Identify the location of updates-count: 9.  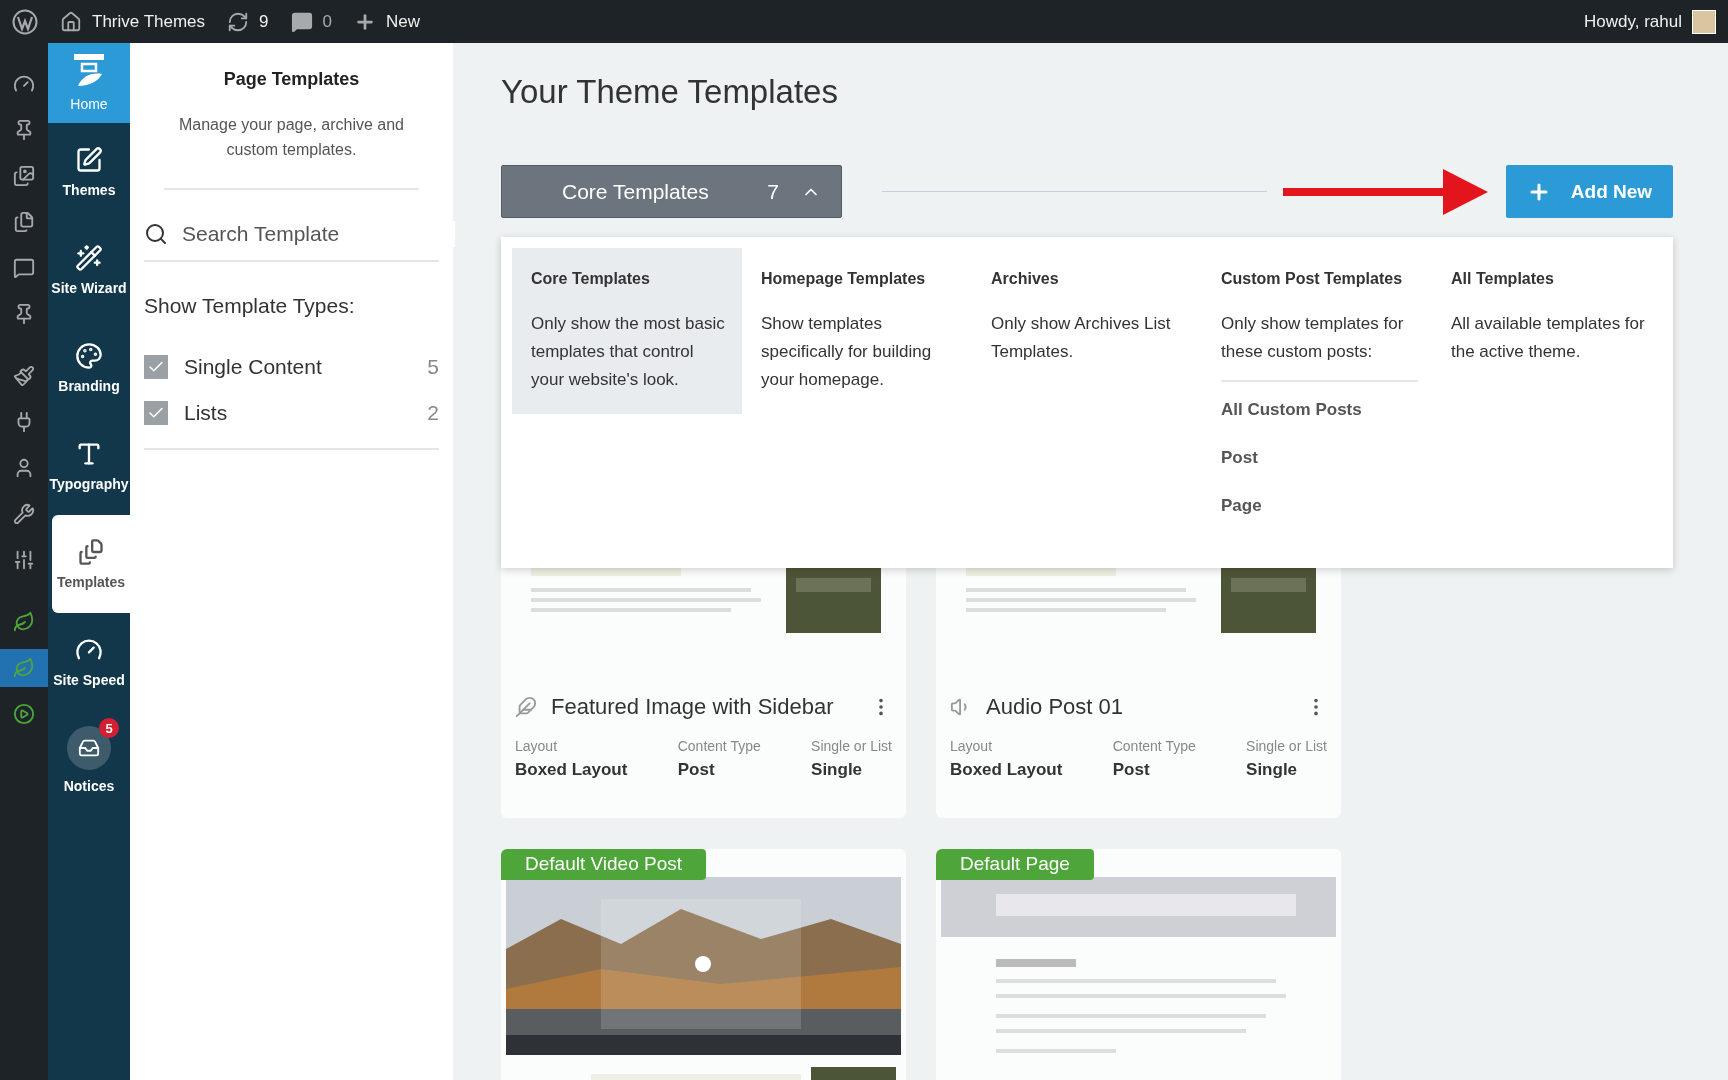
(264, 21).